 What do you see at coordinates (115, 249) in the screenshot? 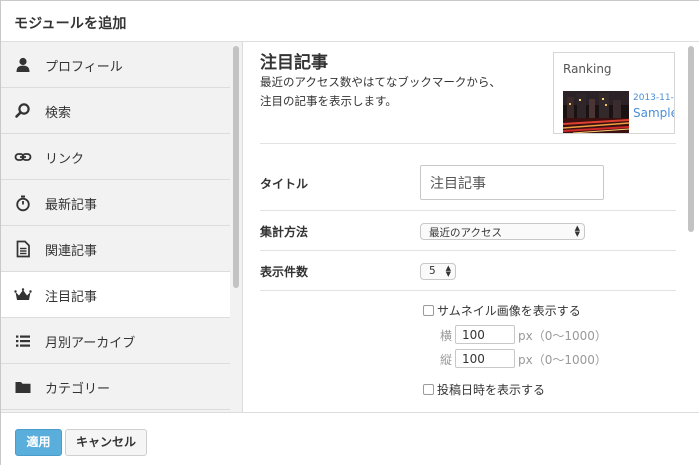
I see `sidebar-item-related-posts: 関連記事` at bounding box center [115, 249].